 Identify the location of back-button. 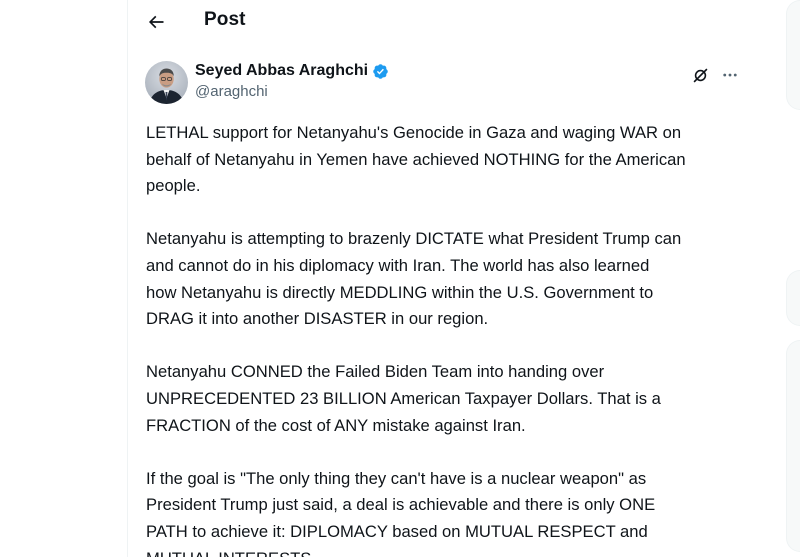
(156, 22).